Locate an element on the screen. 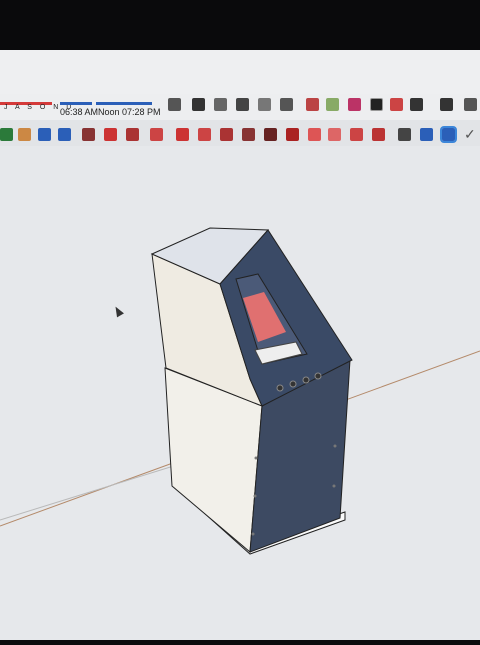 The height and width of the screenshot is (645, 480). dimension-icon is located at coordinates (110, 134).